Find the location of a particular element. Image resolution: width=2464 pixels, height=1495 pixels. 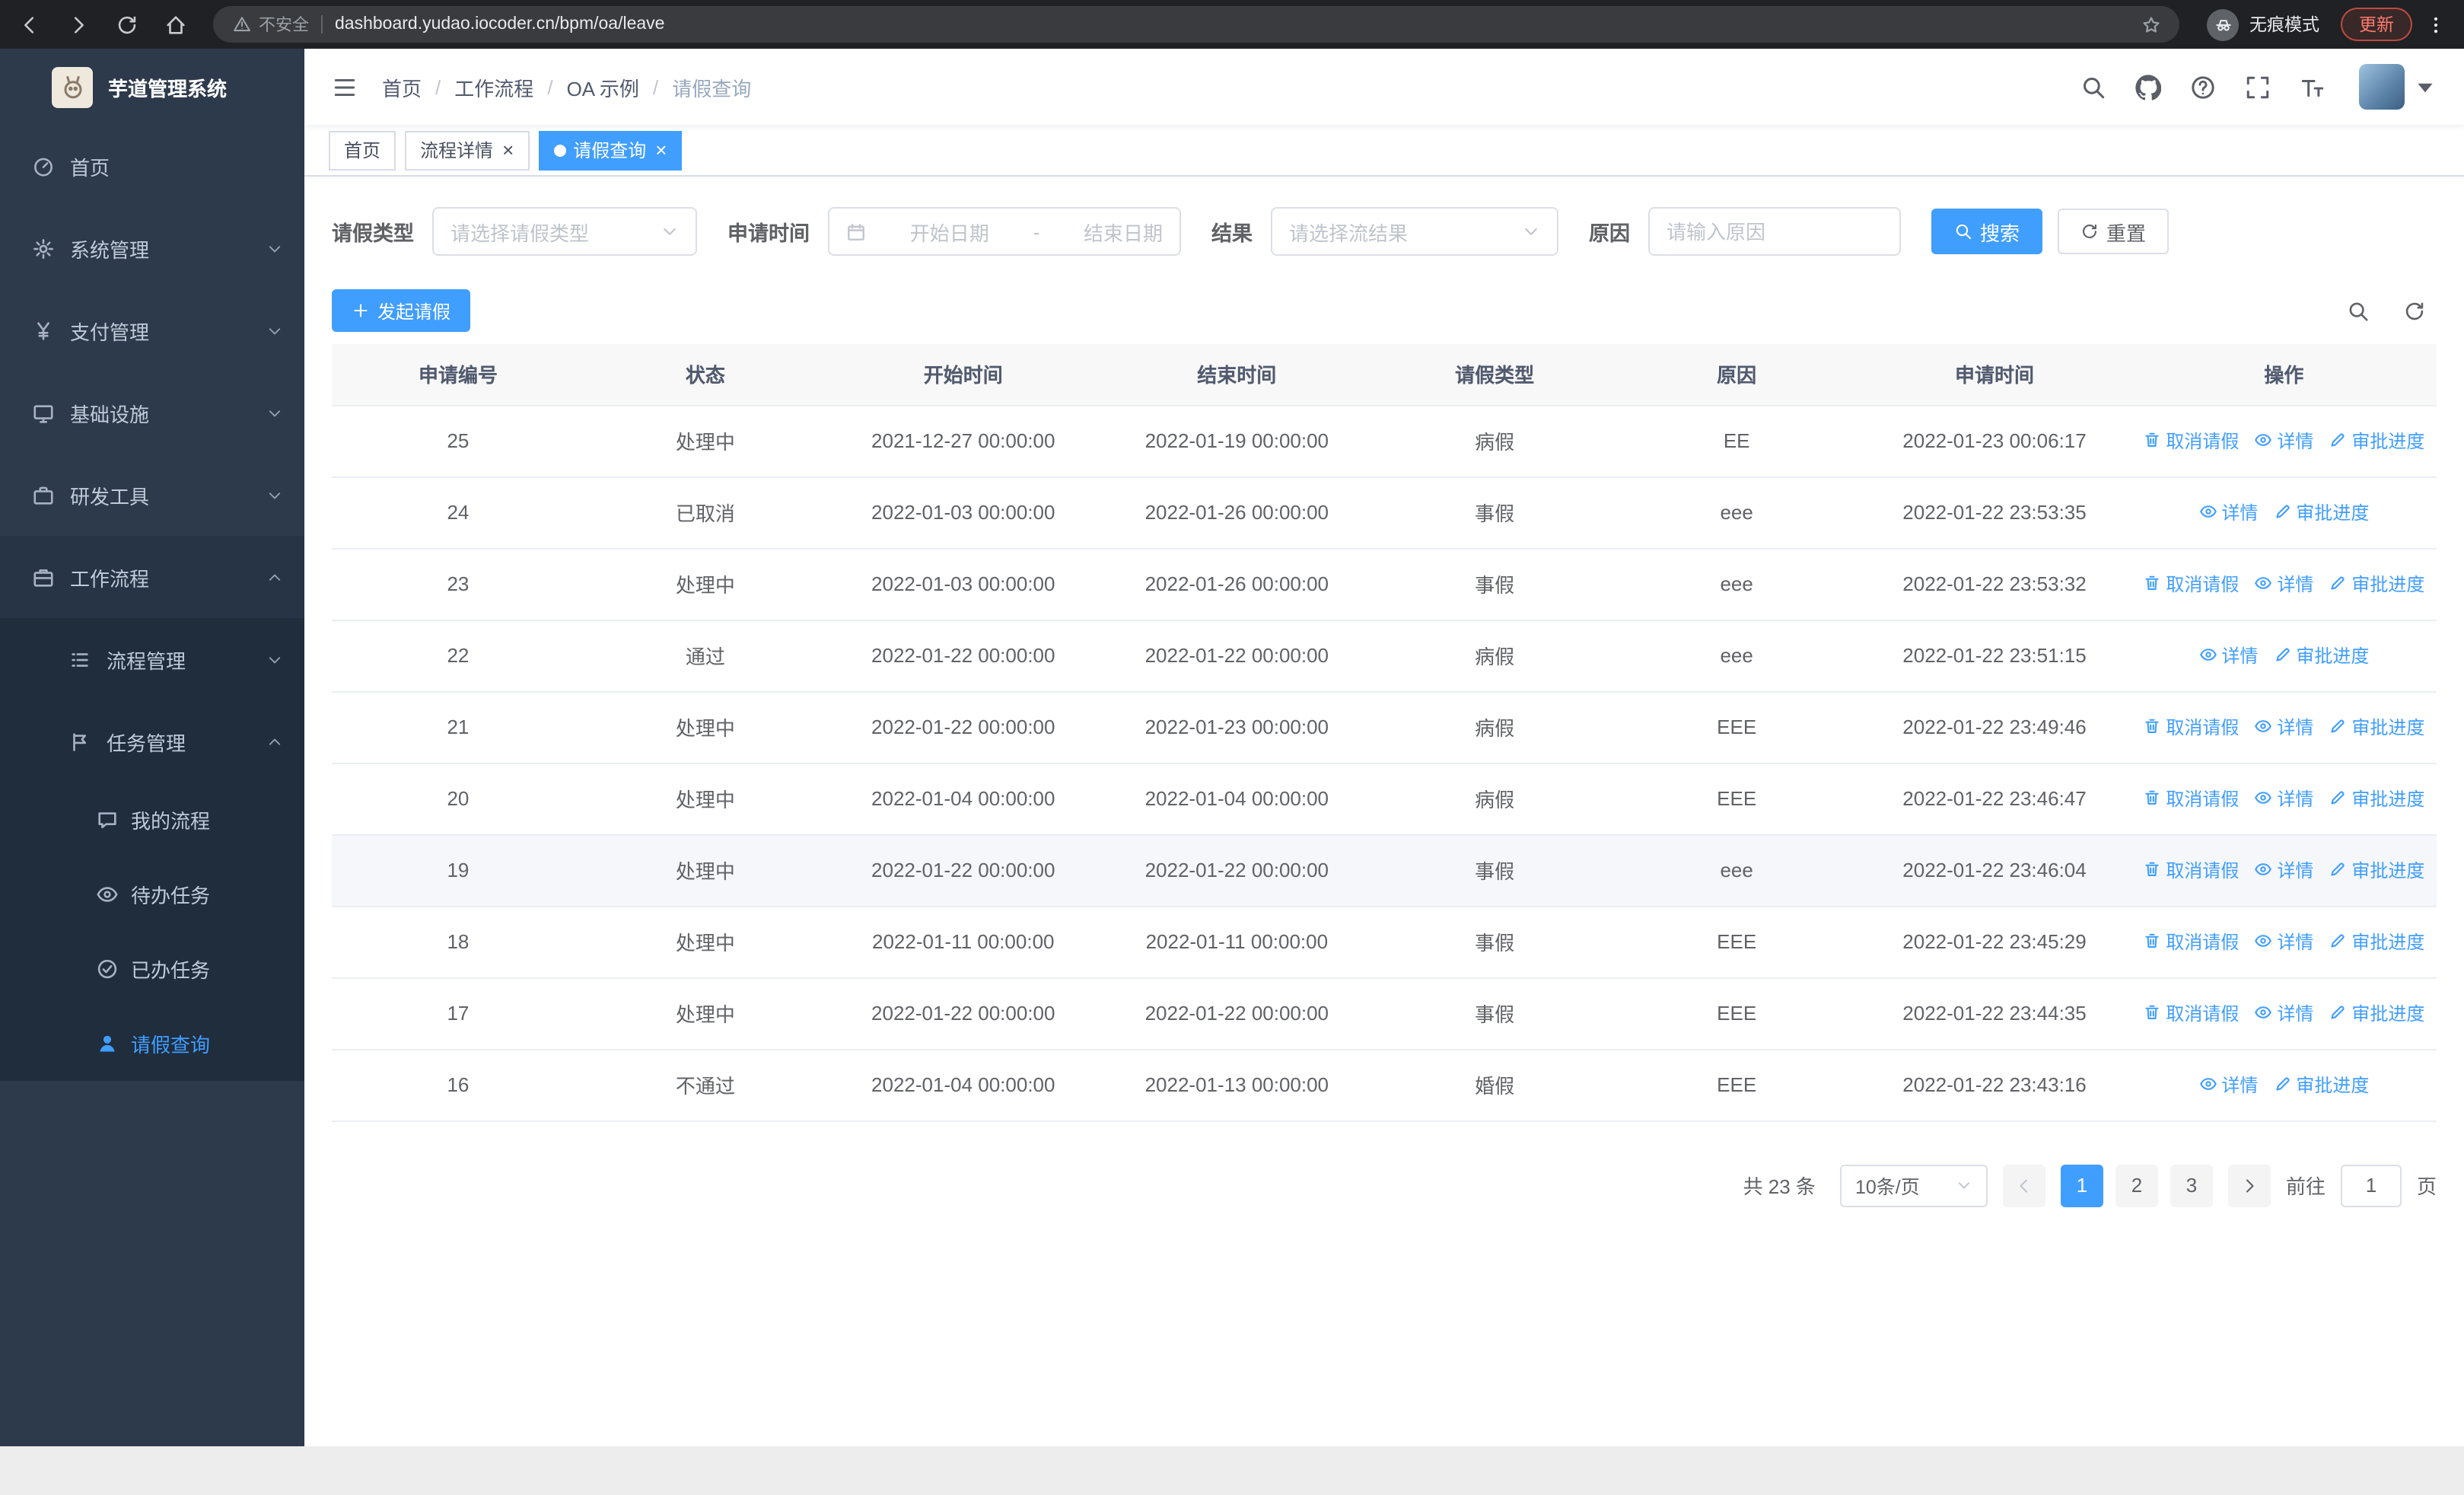

apply-time-range-input: 开始日期 - 结束日期 is located at coordinates (1004, 231).